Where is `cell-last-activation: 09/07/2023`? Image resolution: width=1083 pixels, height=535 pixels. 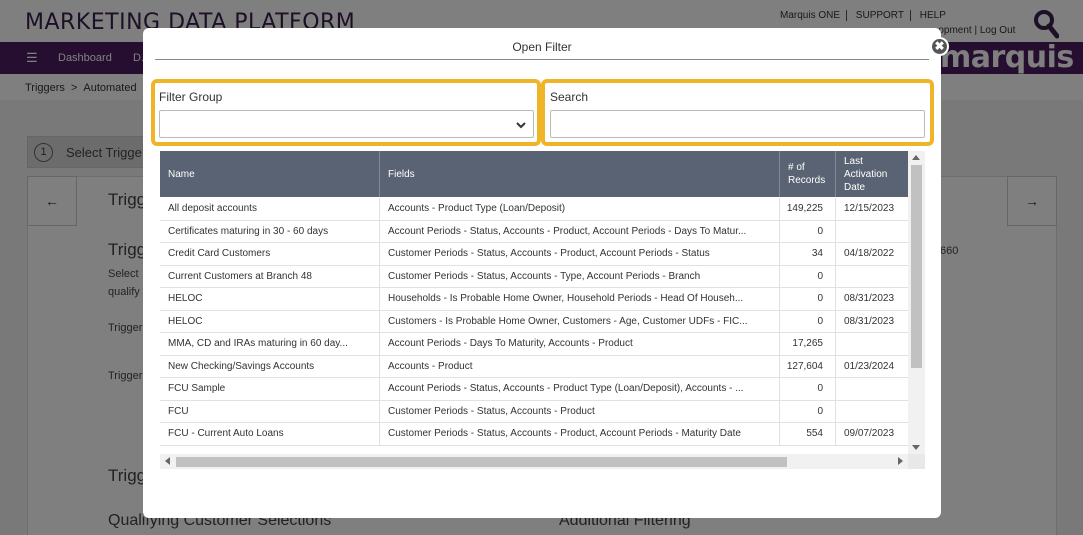 cell-last-activation: 09/07/2023 is located at coordinates (869, 433).